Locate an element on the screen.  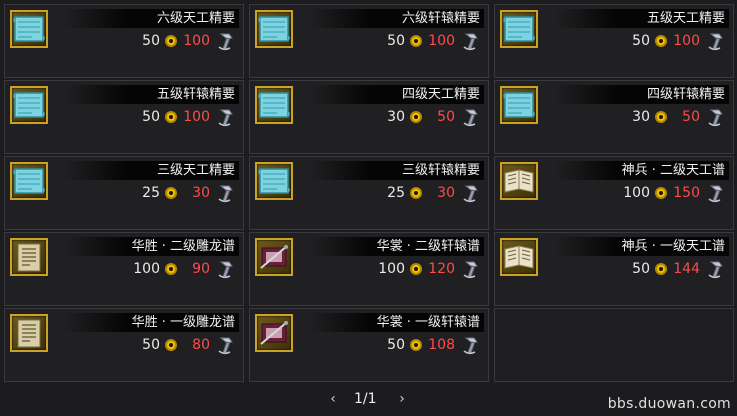
shop-item: 华裳 · 二级轩辕谱 100 120 is located at coordinates (369, 269).